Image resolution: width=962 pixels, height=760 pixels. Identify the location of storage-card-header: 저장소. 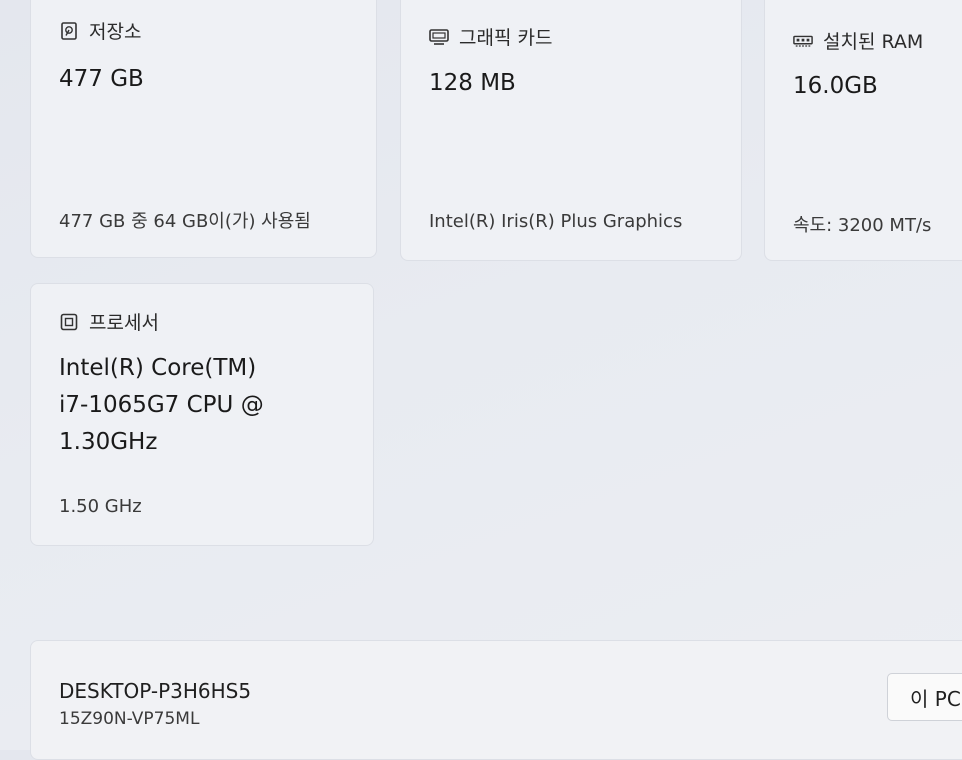
(100, 30).